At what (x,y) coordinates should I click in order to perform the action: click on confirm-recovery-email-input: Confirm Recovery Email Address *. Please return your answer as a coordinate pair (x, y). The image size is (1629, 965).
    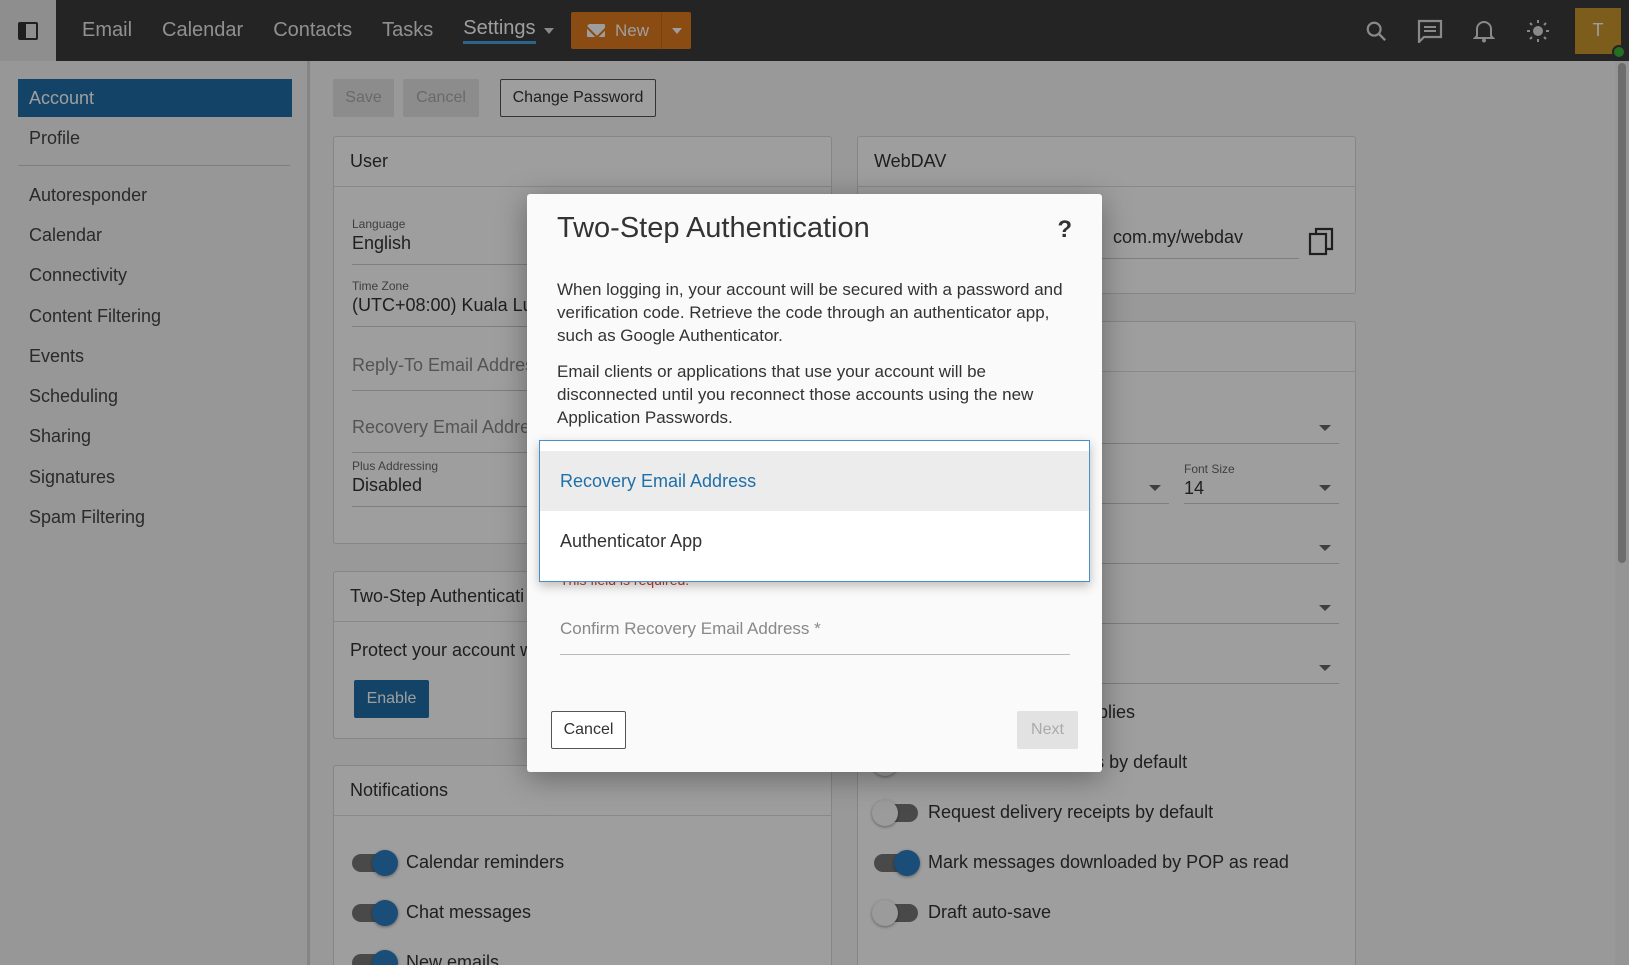
    Looking at the image, I should click on (815, 637).